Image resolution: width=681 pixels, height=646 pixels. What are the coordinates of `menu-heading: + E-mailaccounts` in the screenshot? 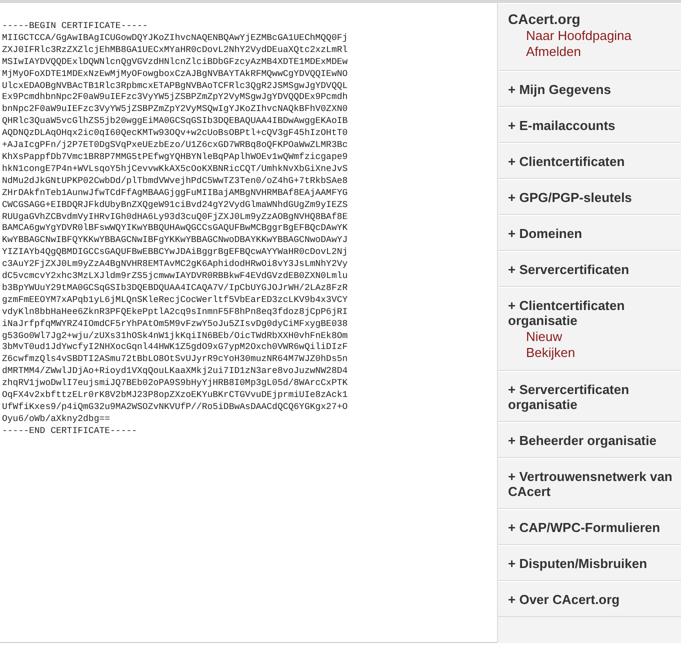 It's located at (590, 125).